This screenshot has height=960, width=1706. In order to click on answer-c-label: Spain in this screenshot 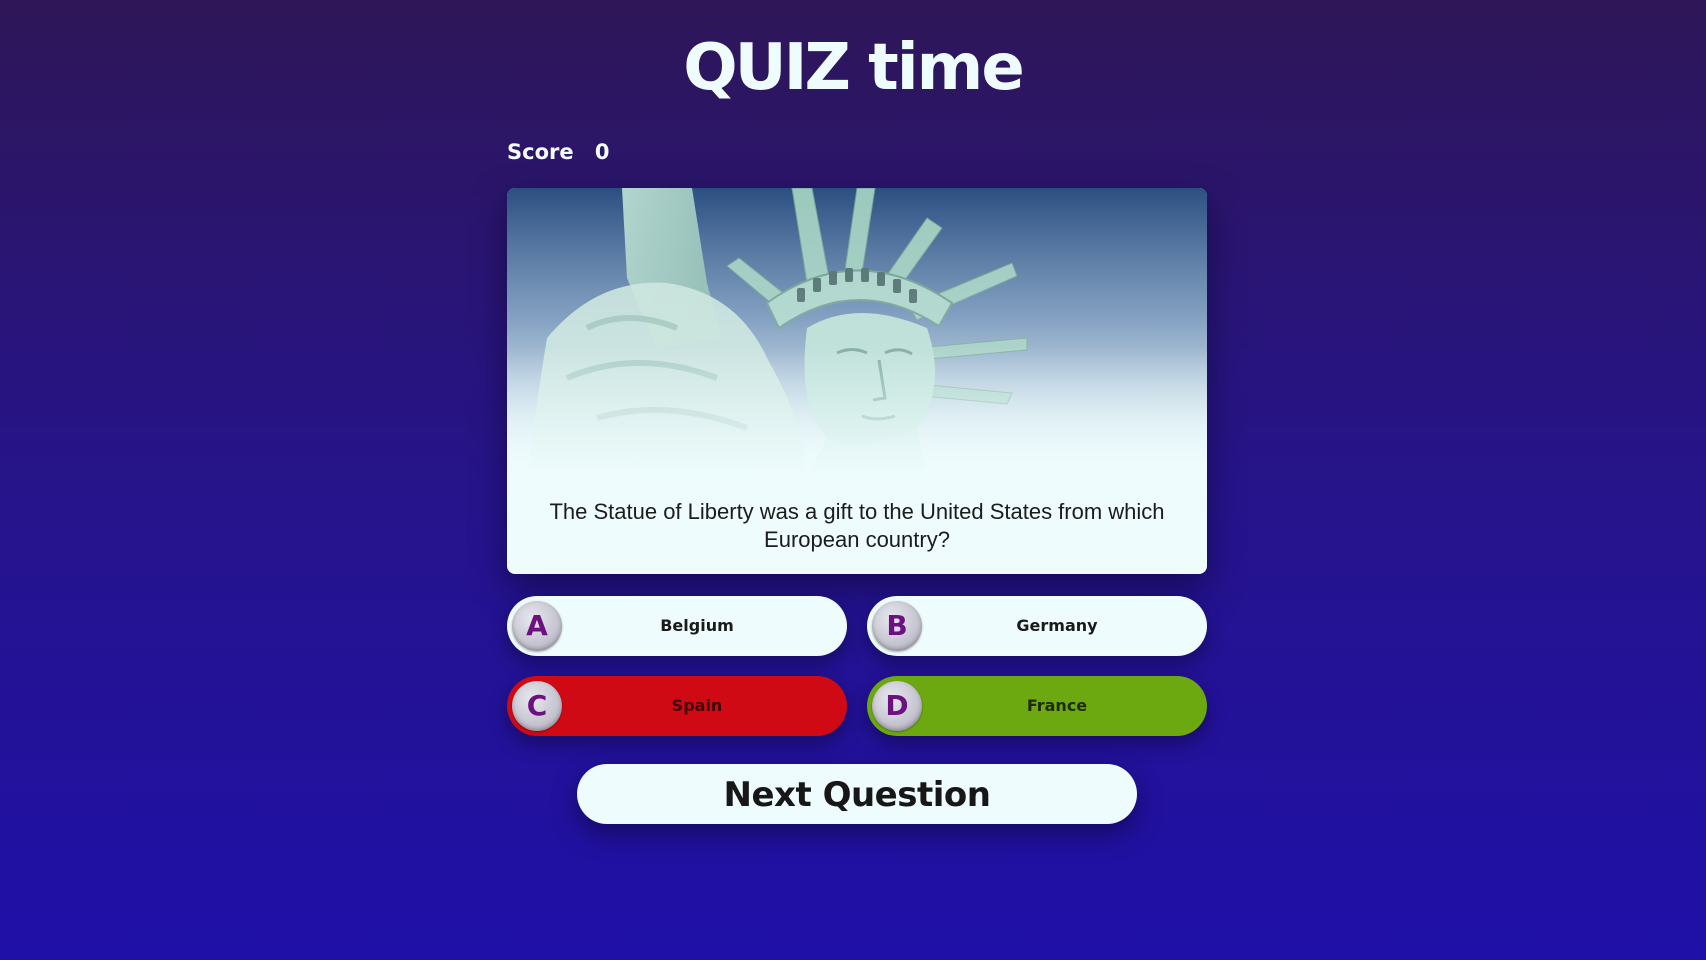, I will do `click(697, 705)`.